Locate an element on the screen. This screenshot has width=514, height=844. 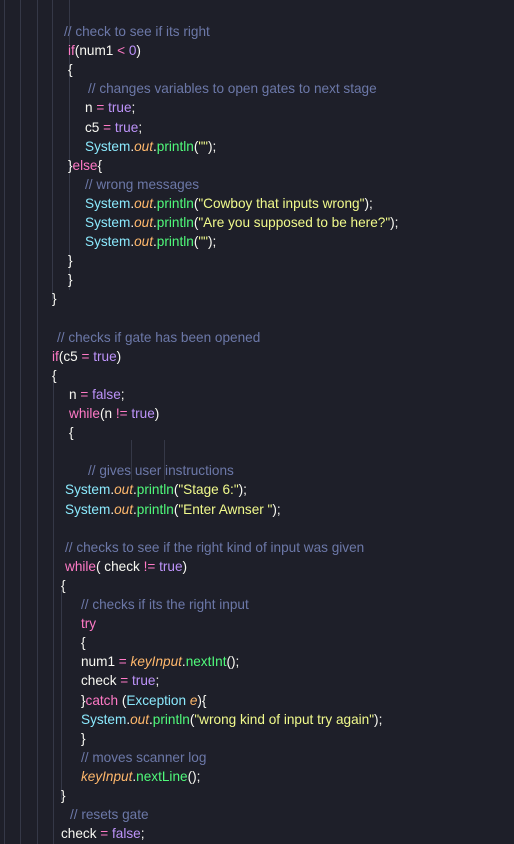
code-line: c5 = true; is located at coordinates (113, 127).